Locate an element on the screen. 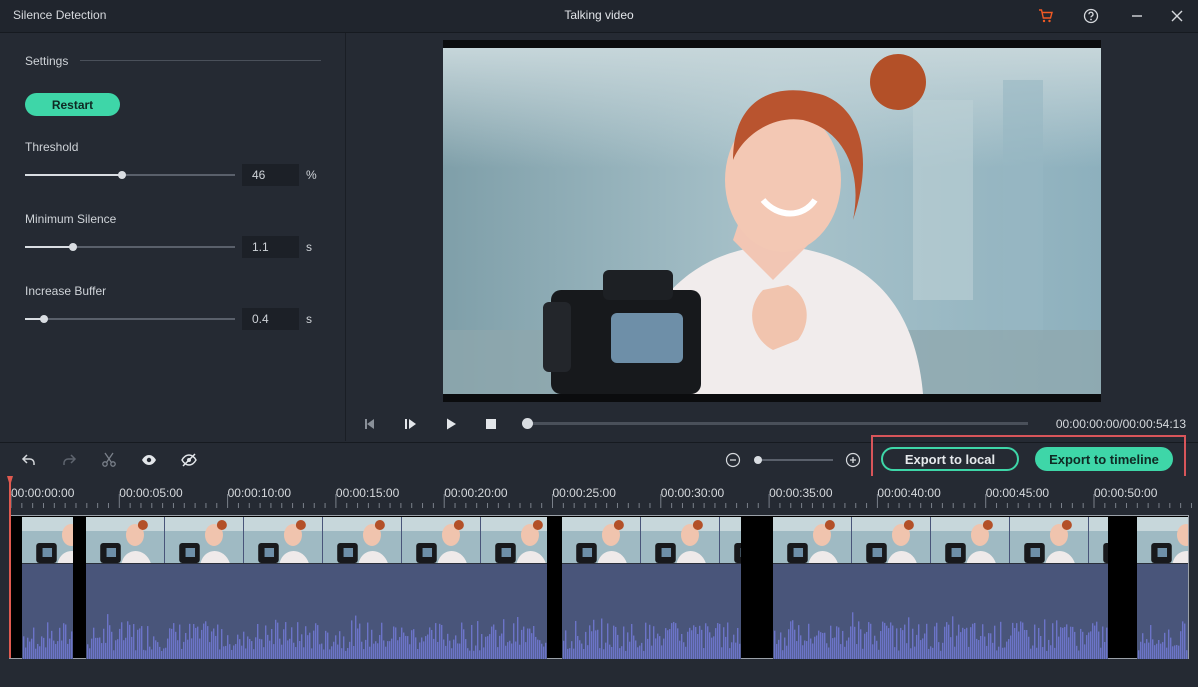  title-bar: Silence Detection Talking video is located at coordinates (599, 16).